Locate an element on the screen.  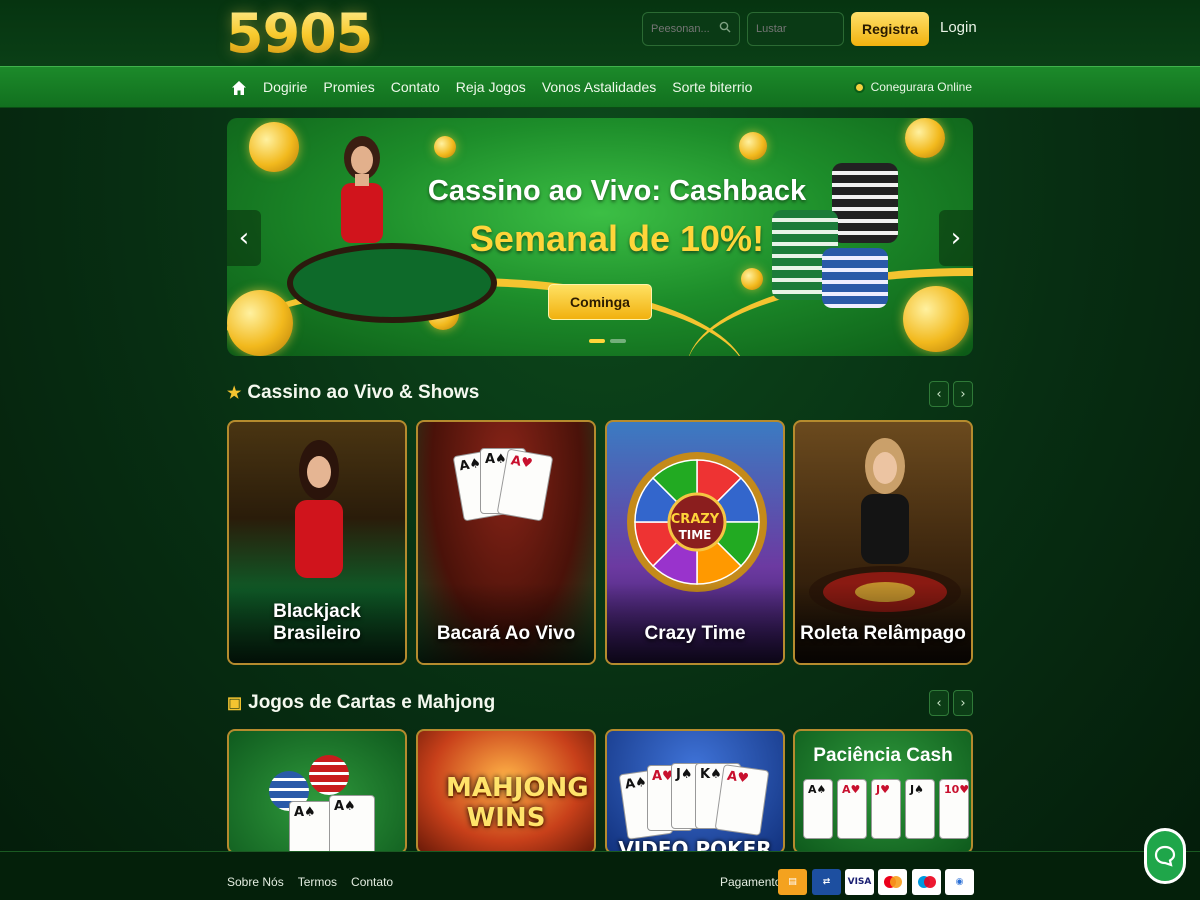
online-status-label: Conegurara Online is located at coordinates (921, 87).